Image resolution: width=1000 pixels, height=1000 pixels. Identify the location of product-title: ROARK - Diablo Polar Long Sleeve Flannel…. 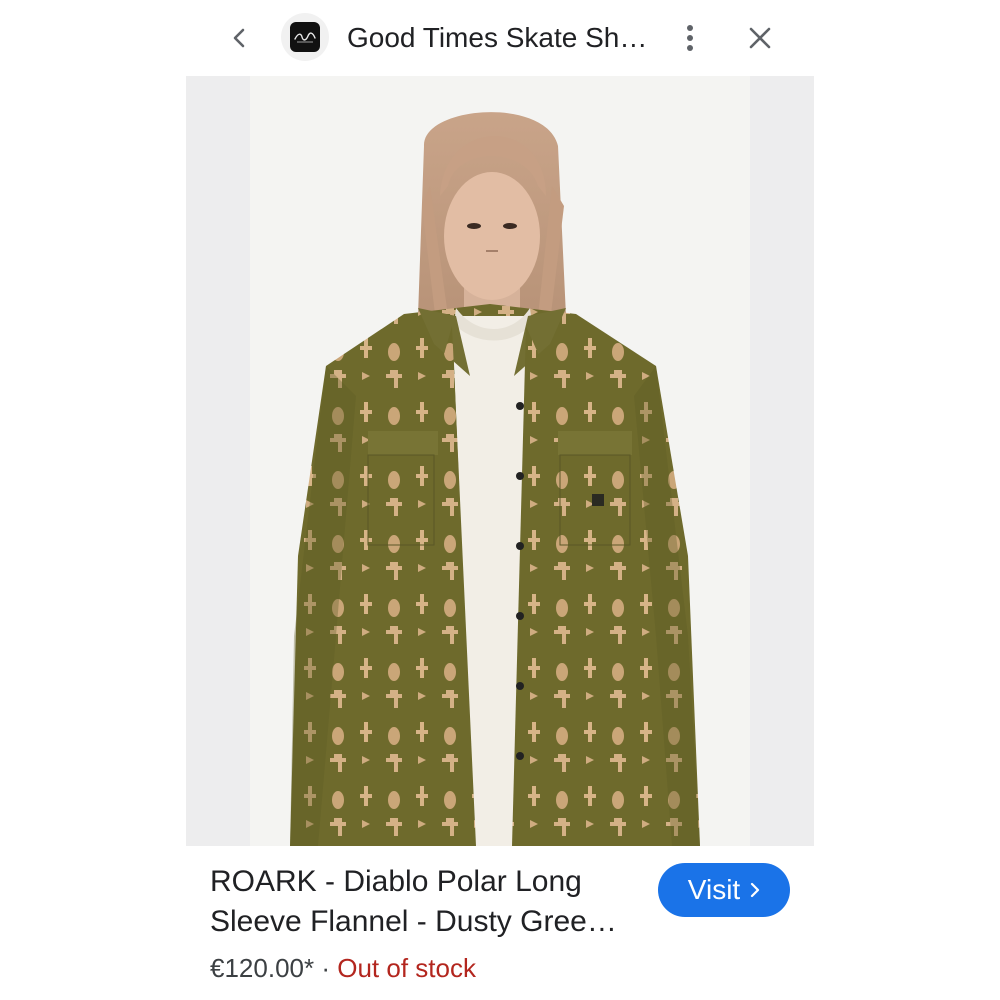
(425, 902).